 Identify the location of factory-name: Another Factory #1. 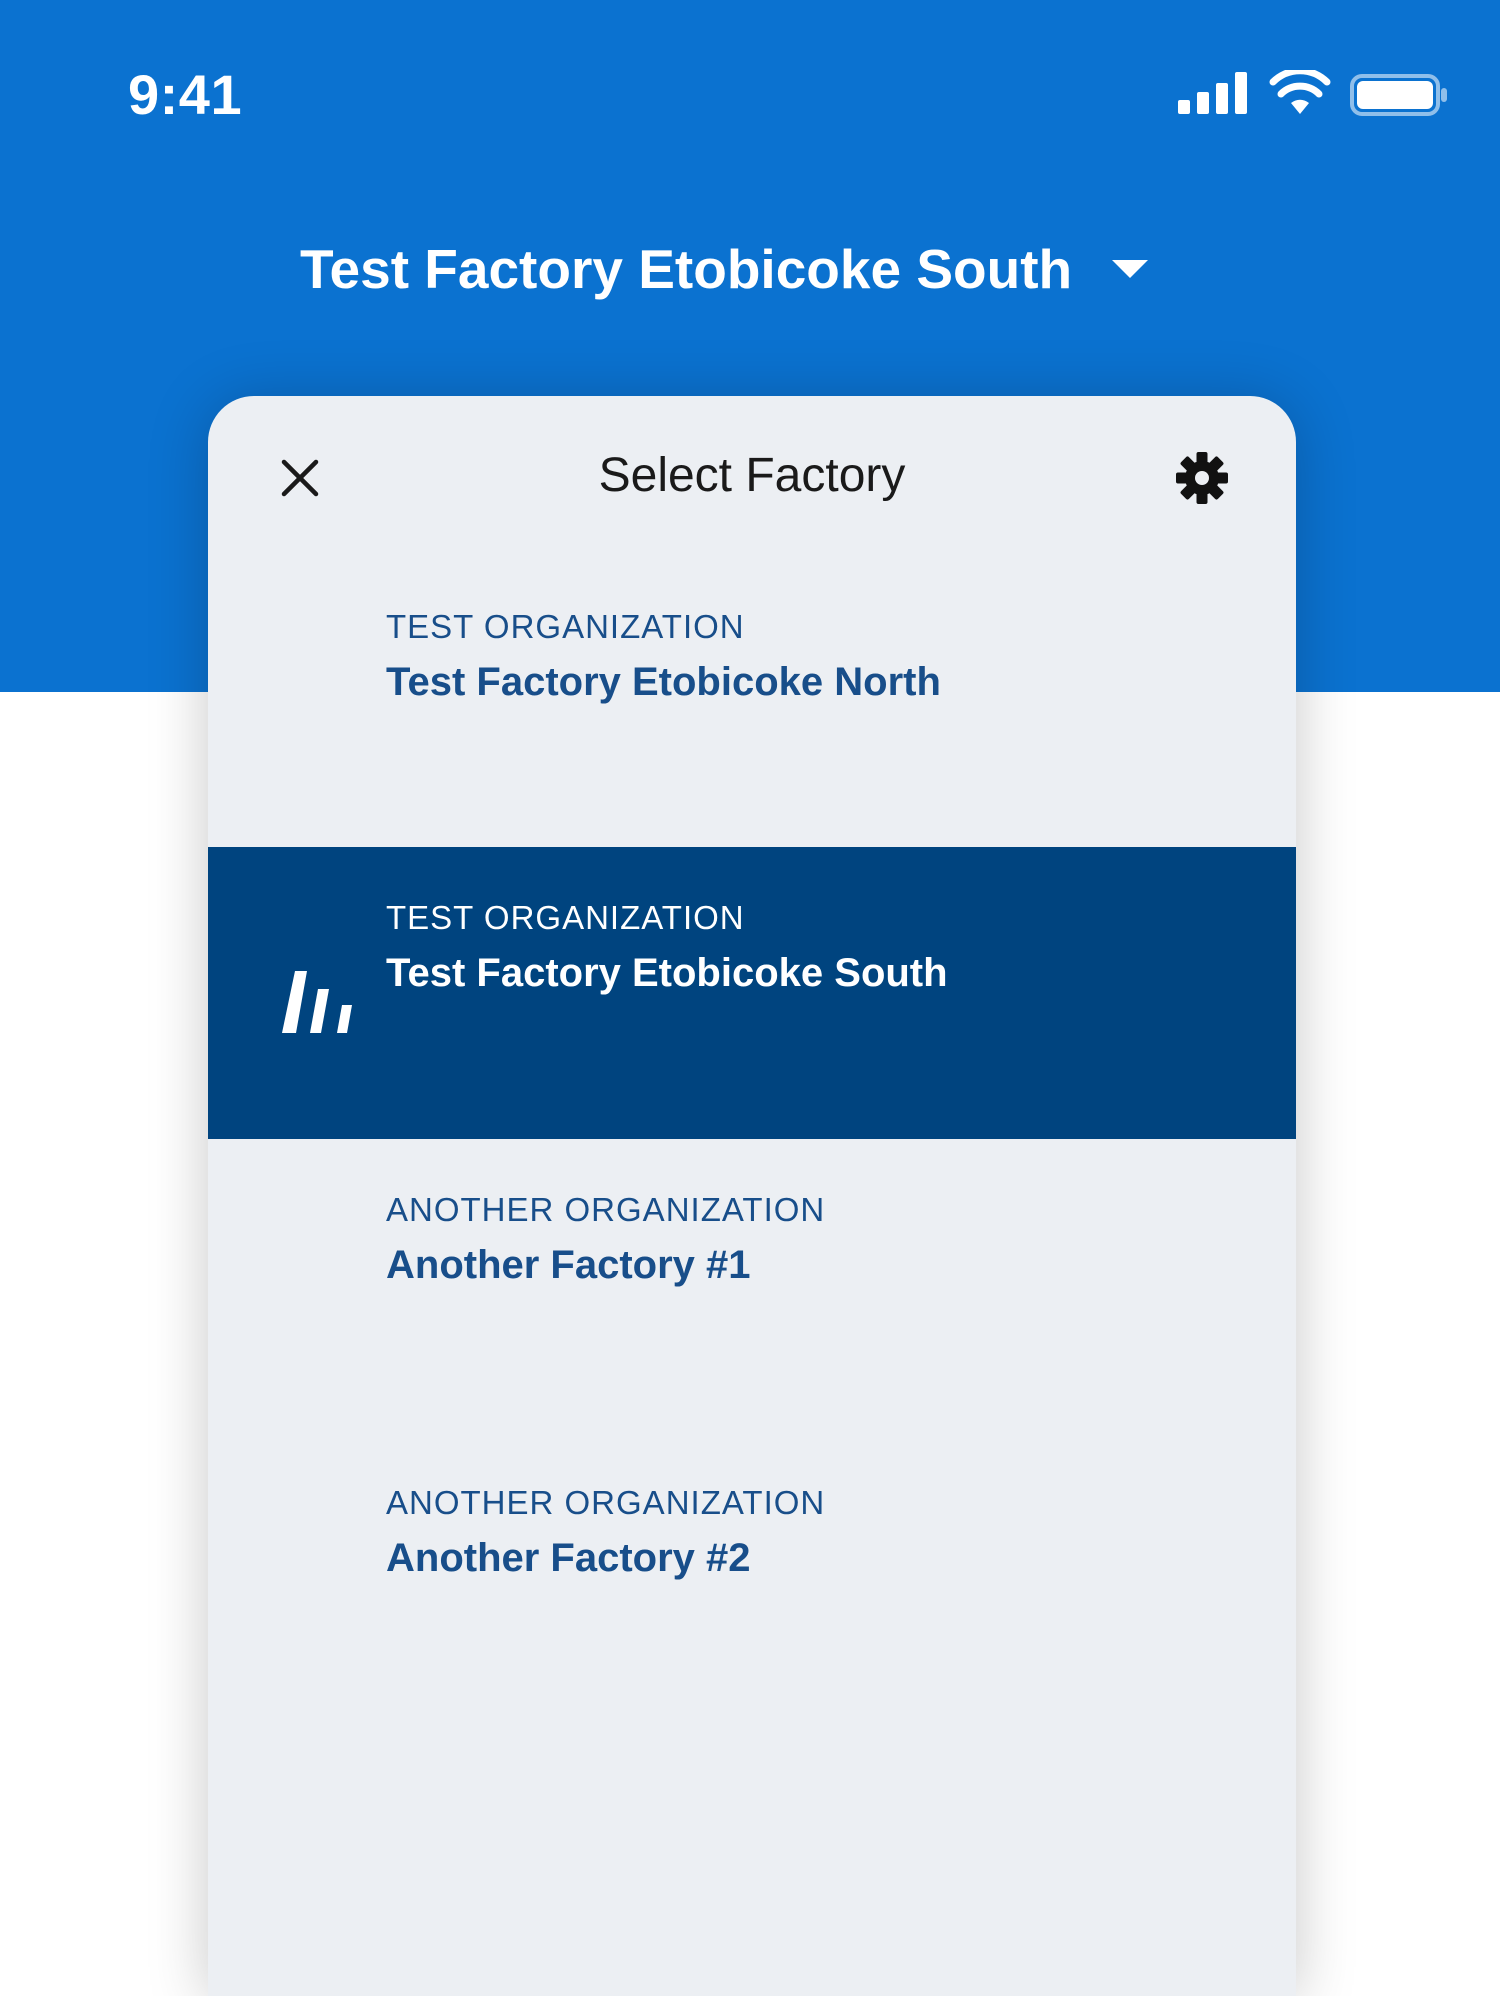
(568, 1265).